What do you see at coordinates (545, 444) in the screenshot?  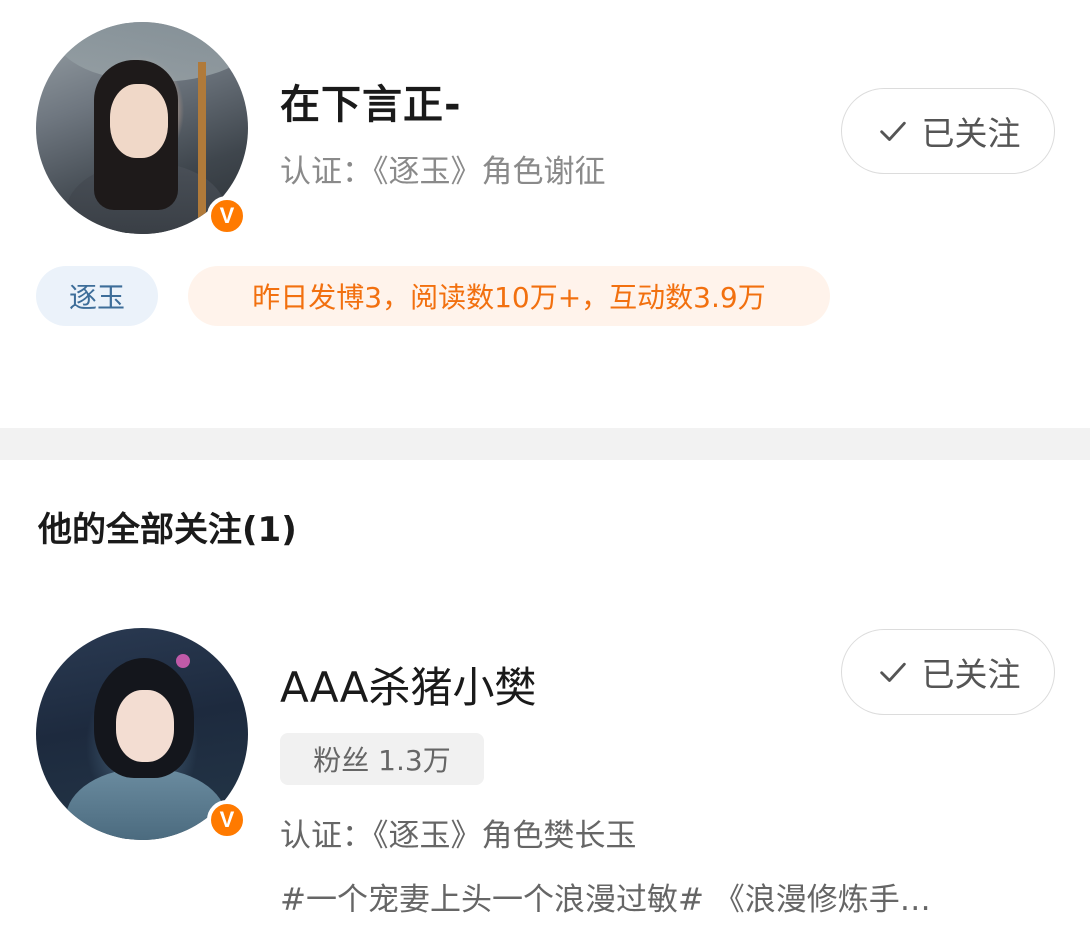 I see `section-divider` at bounding box center [545, 444].